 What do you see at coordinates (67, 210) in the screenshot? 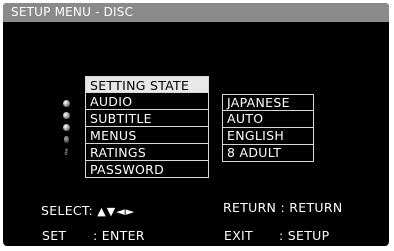
I see `select-label: SELECT:` at bounding box center [67, 210].